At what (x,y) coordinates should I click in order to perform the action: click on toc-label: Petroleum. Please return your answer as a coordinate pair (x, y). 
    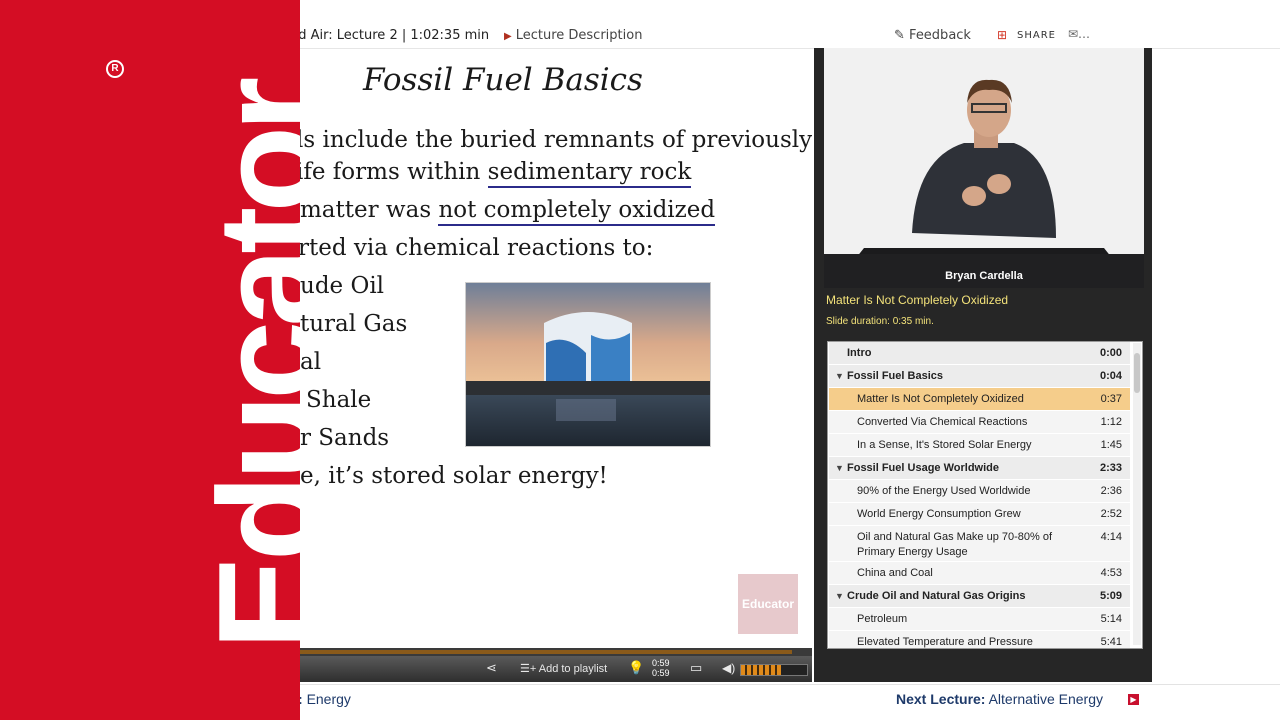
    Looking at the image, I should click on (882, 619).